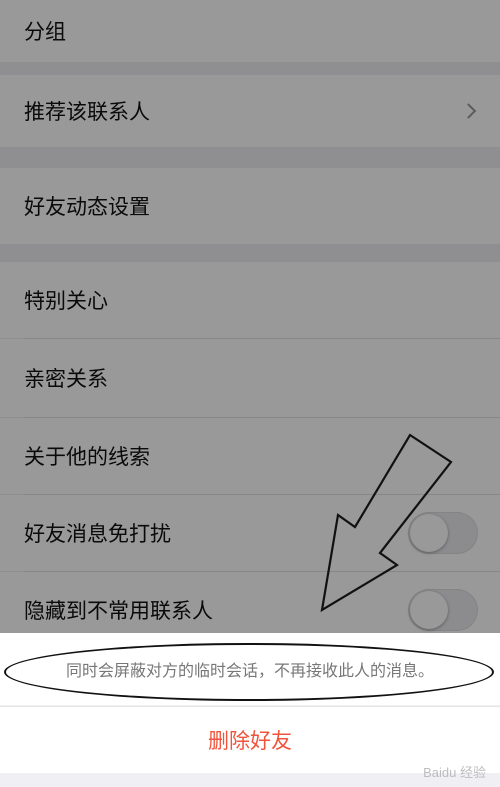 The image size is (500, 787). Describe the element at coordinates (454, 772) in the screenshot. I see `baidu-watermark: Baidu 经验` at that location.